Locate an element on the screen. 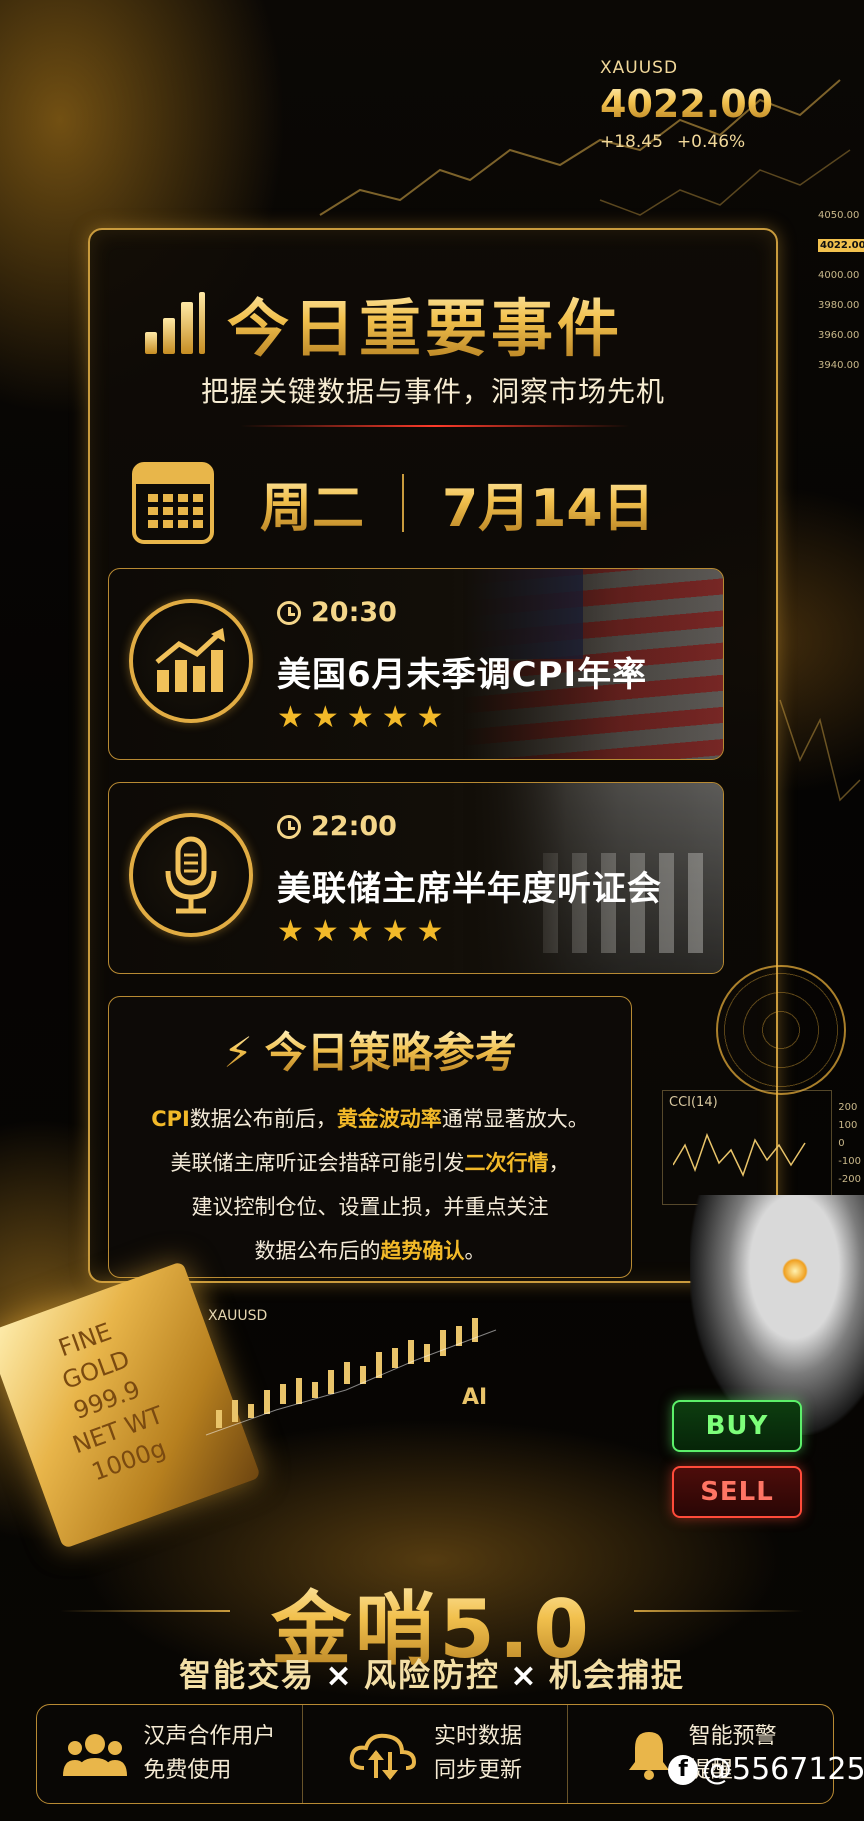 The width and height of the screenshot is (864, 1821). page-subtitle: 把握关键数据与事件，洞察市场先机 is located at coordinates (432, 391).